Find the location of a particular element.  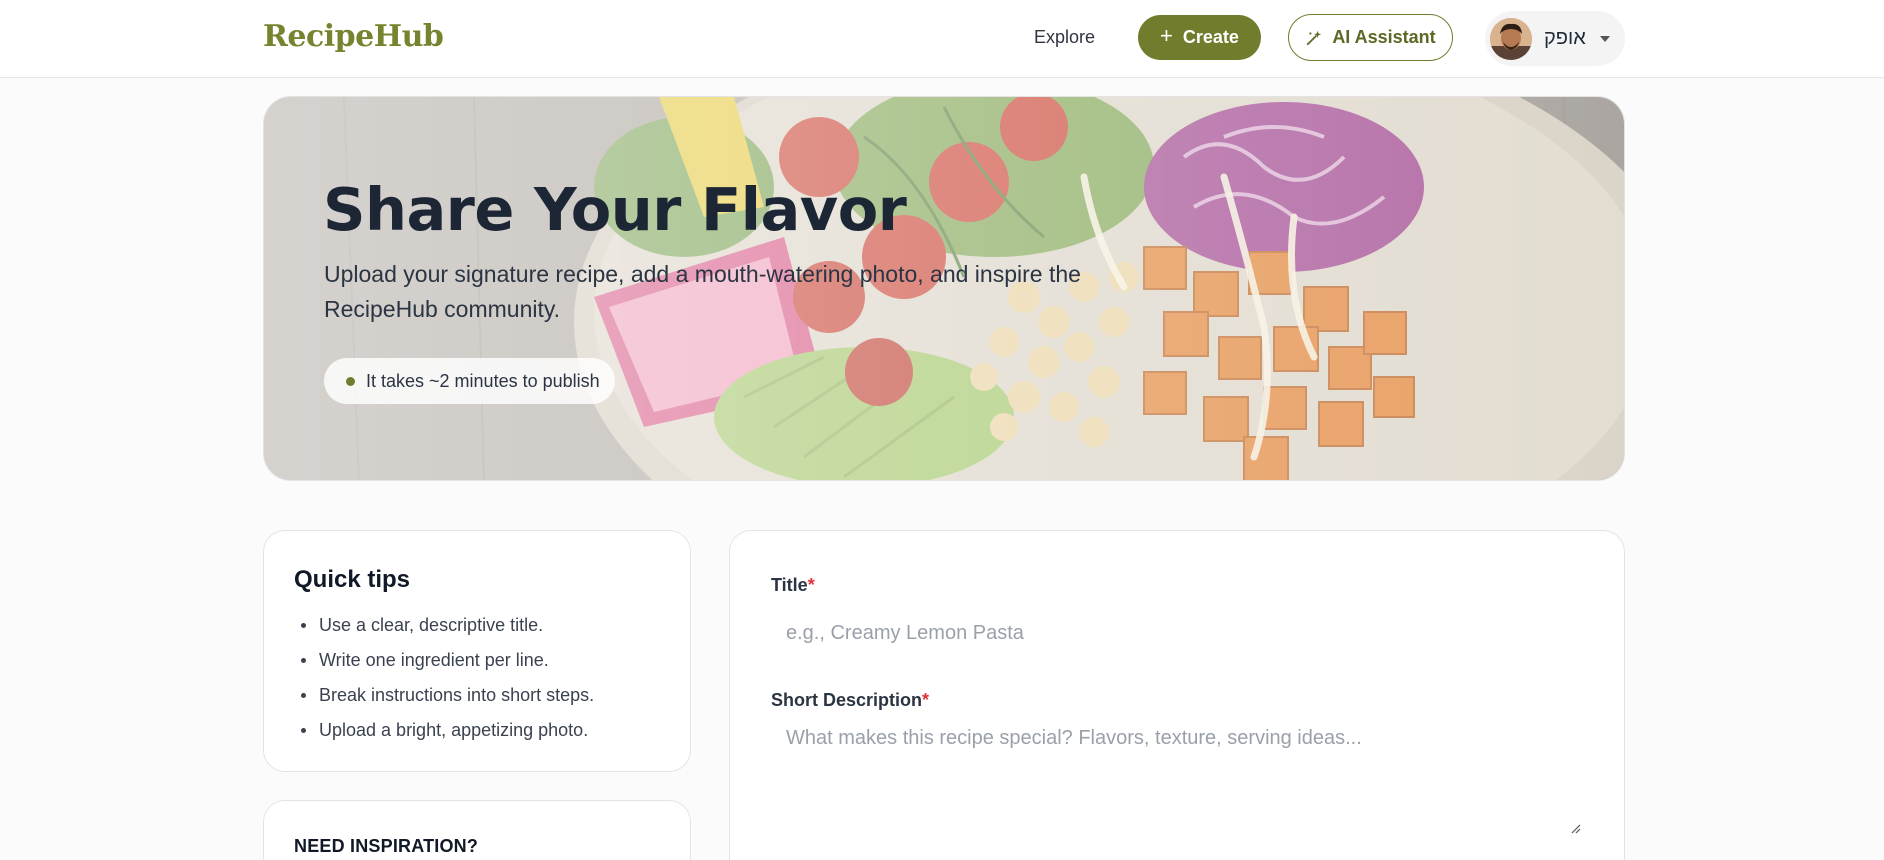

list-item: Use a clear, descriptive title. is located at coordinates (444, 631).